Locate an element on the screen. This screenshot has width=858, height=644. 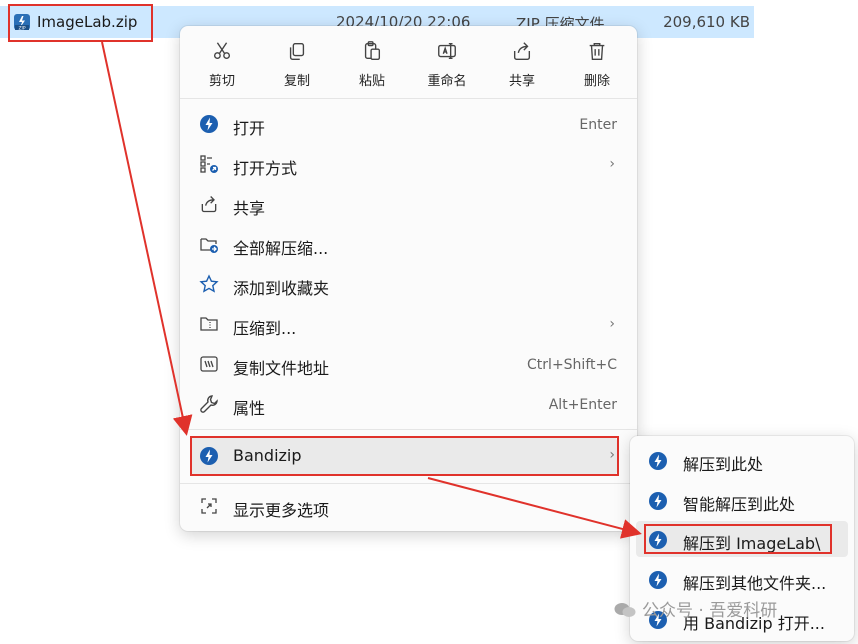
open-with-icon is located at coordinates (209, 164).